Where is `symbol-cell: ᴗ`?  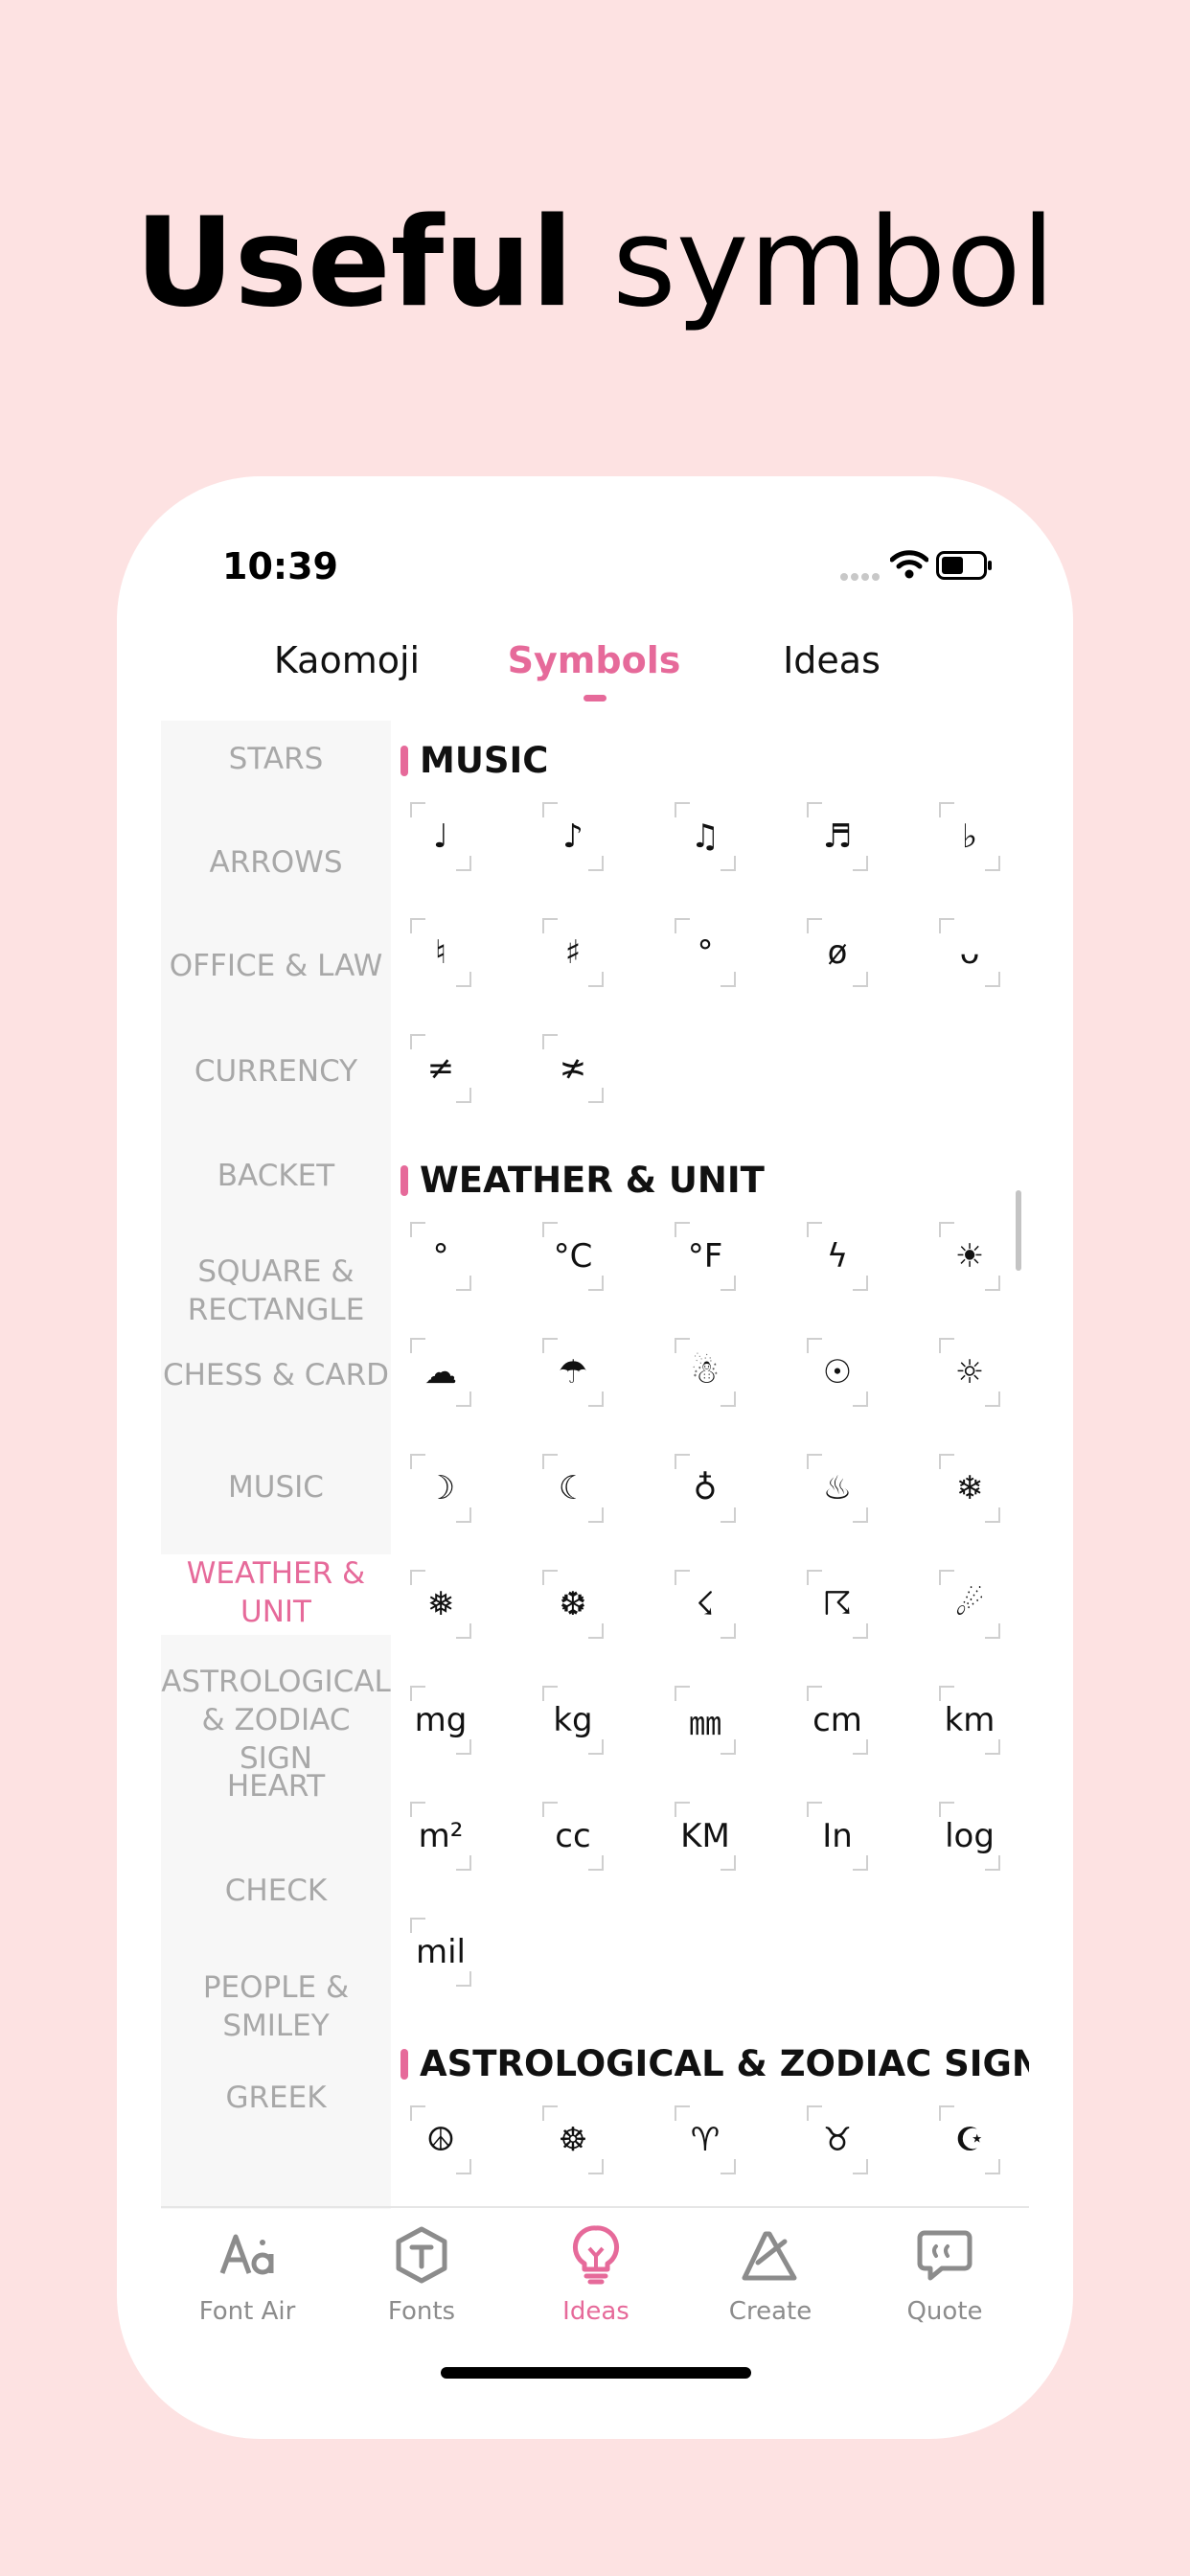
symbol-cell: ᴗ is located at coordinates (969, 952).